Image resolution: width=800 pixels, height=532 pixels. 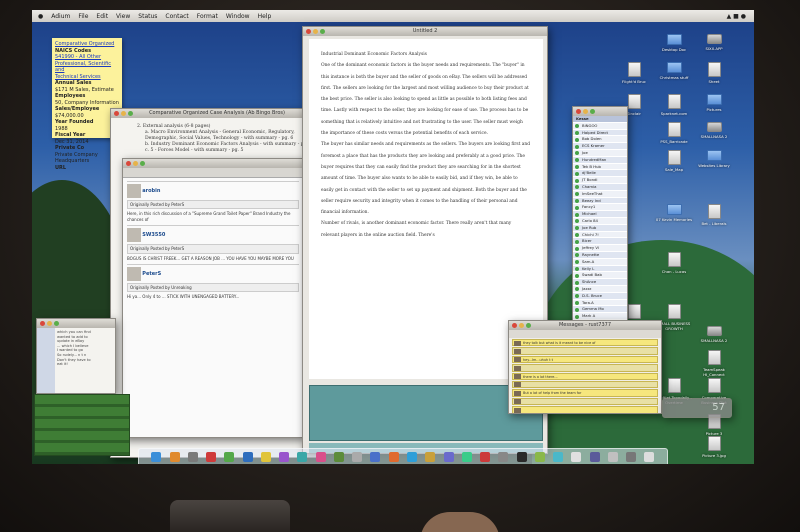 I want to click on menubar-status-icons: ▲ ■ ●, so click(x=740, y=16).